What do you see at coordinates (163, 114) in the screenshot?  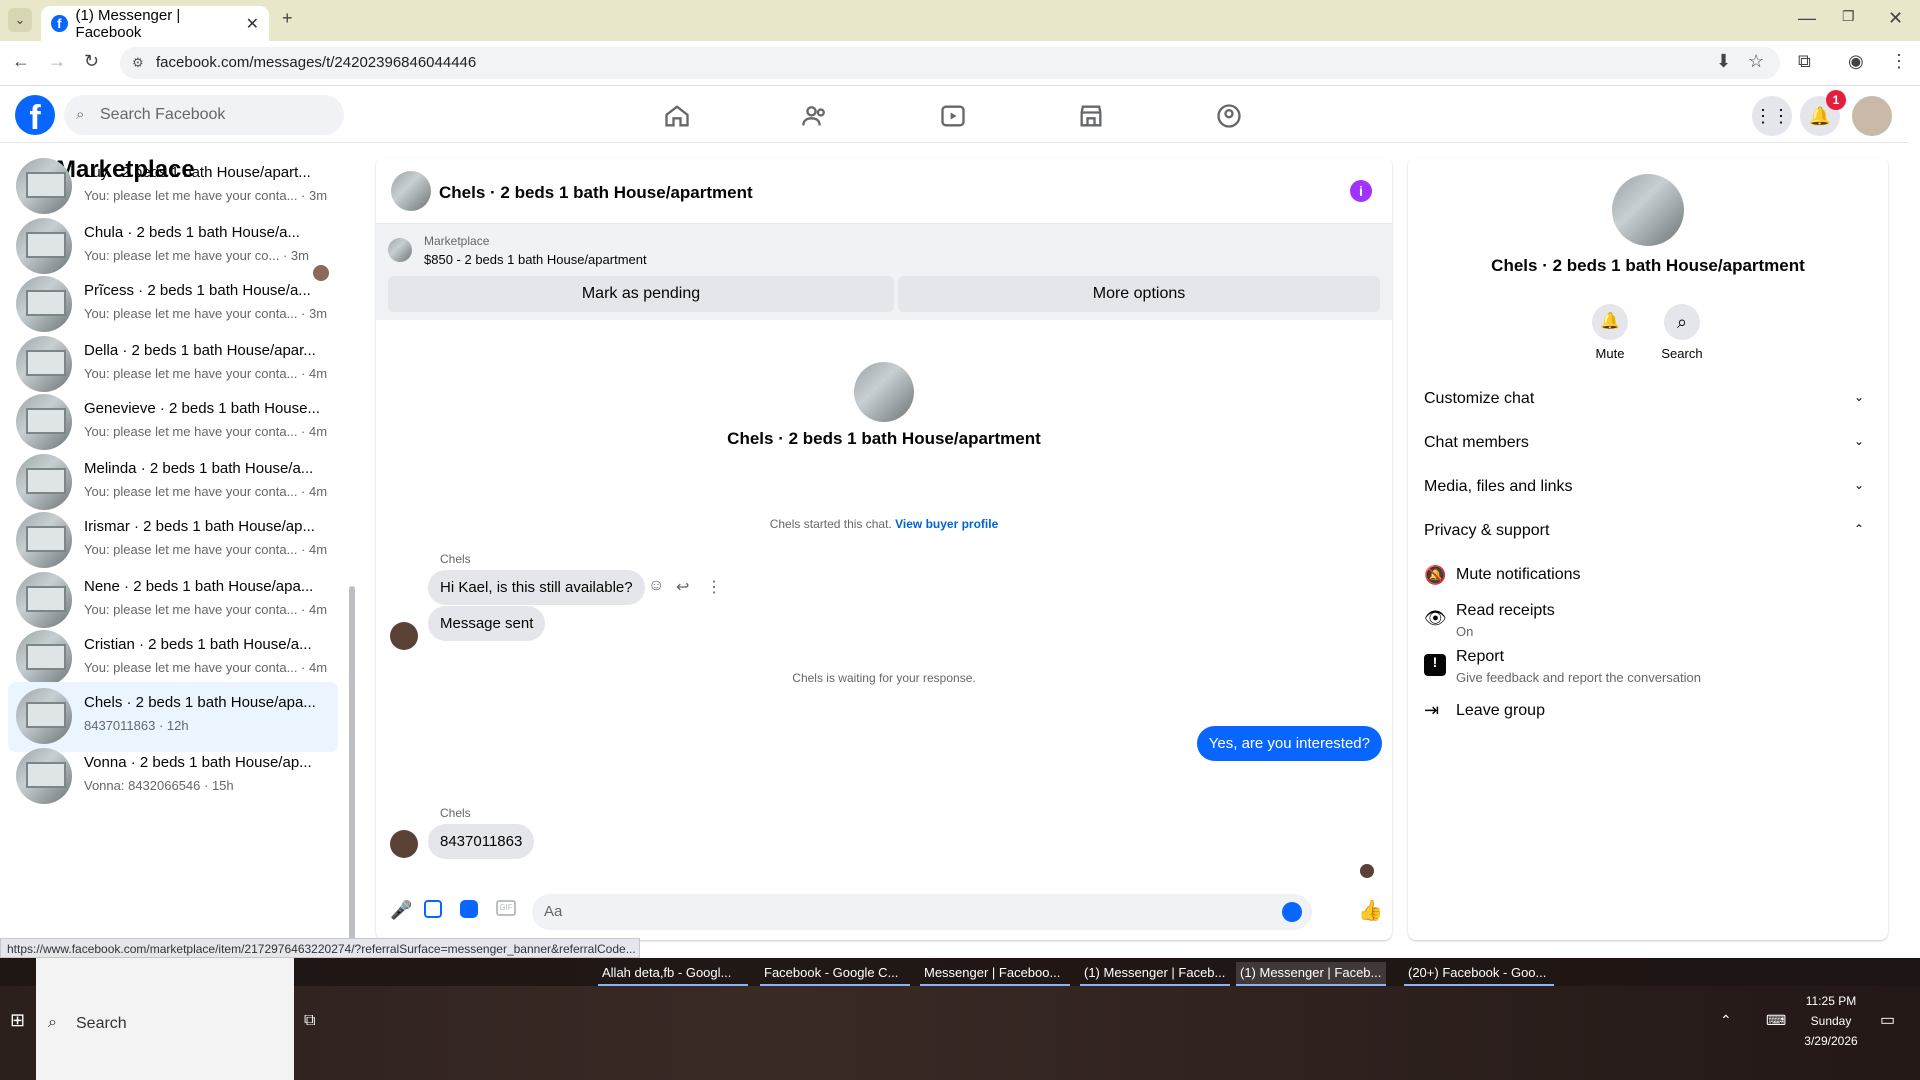 I see `search-placeholder: Search Facebook` at bounding box center [163, 114].